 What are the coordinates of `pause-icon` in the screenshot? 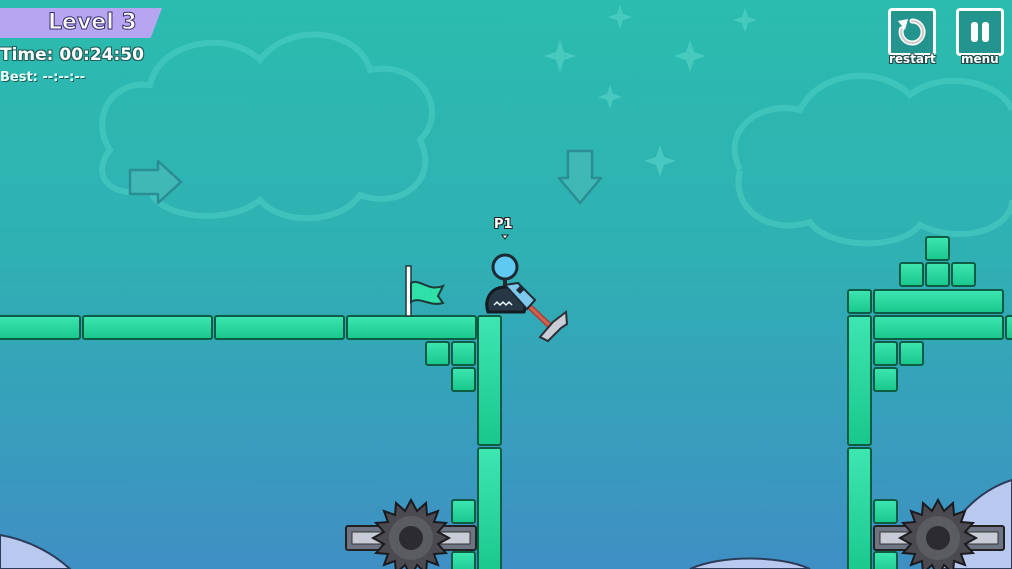 It's located at (980, 32).